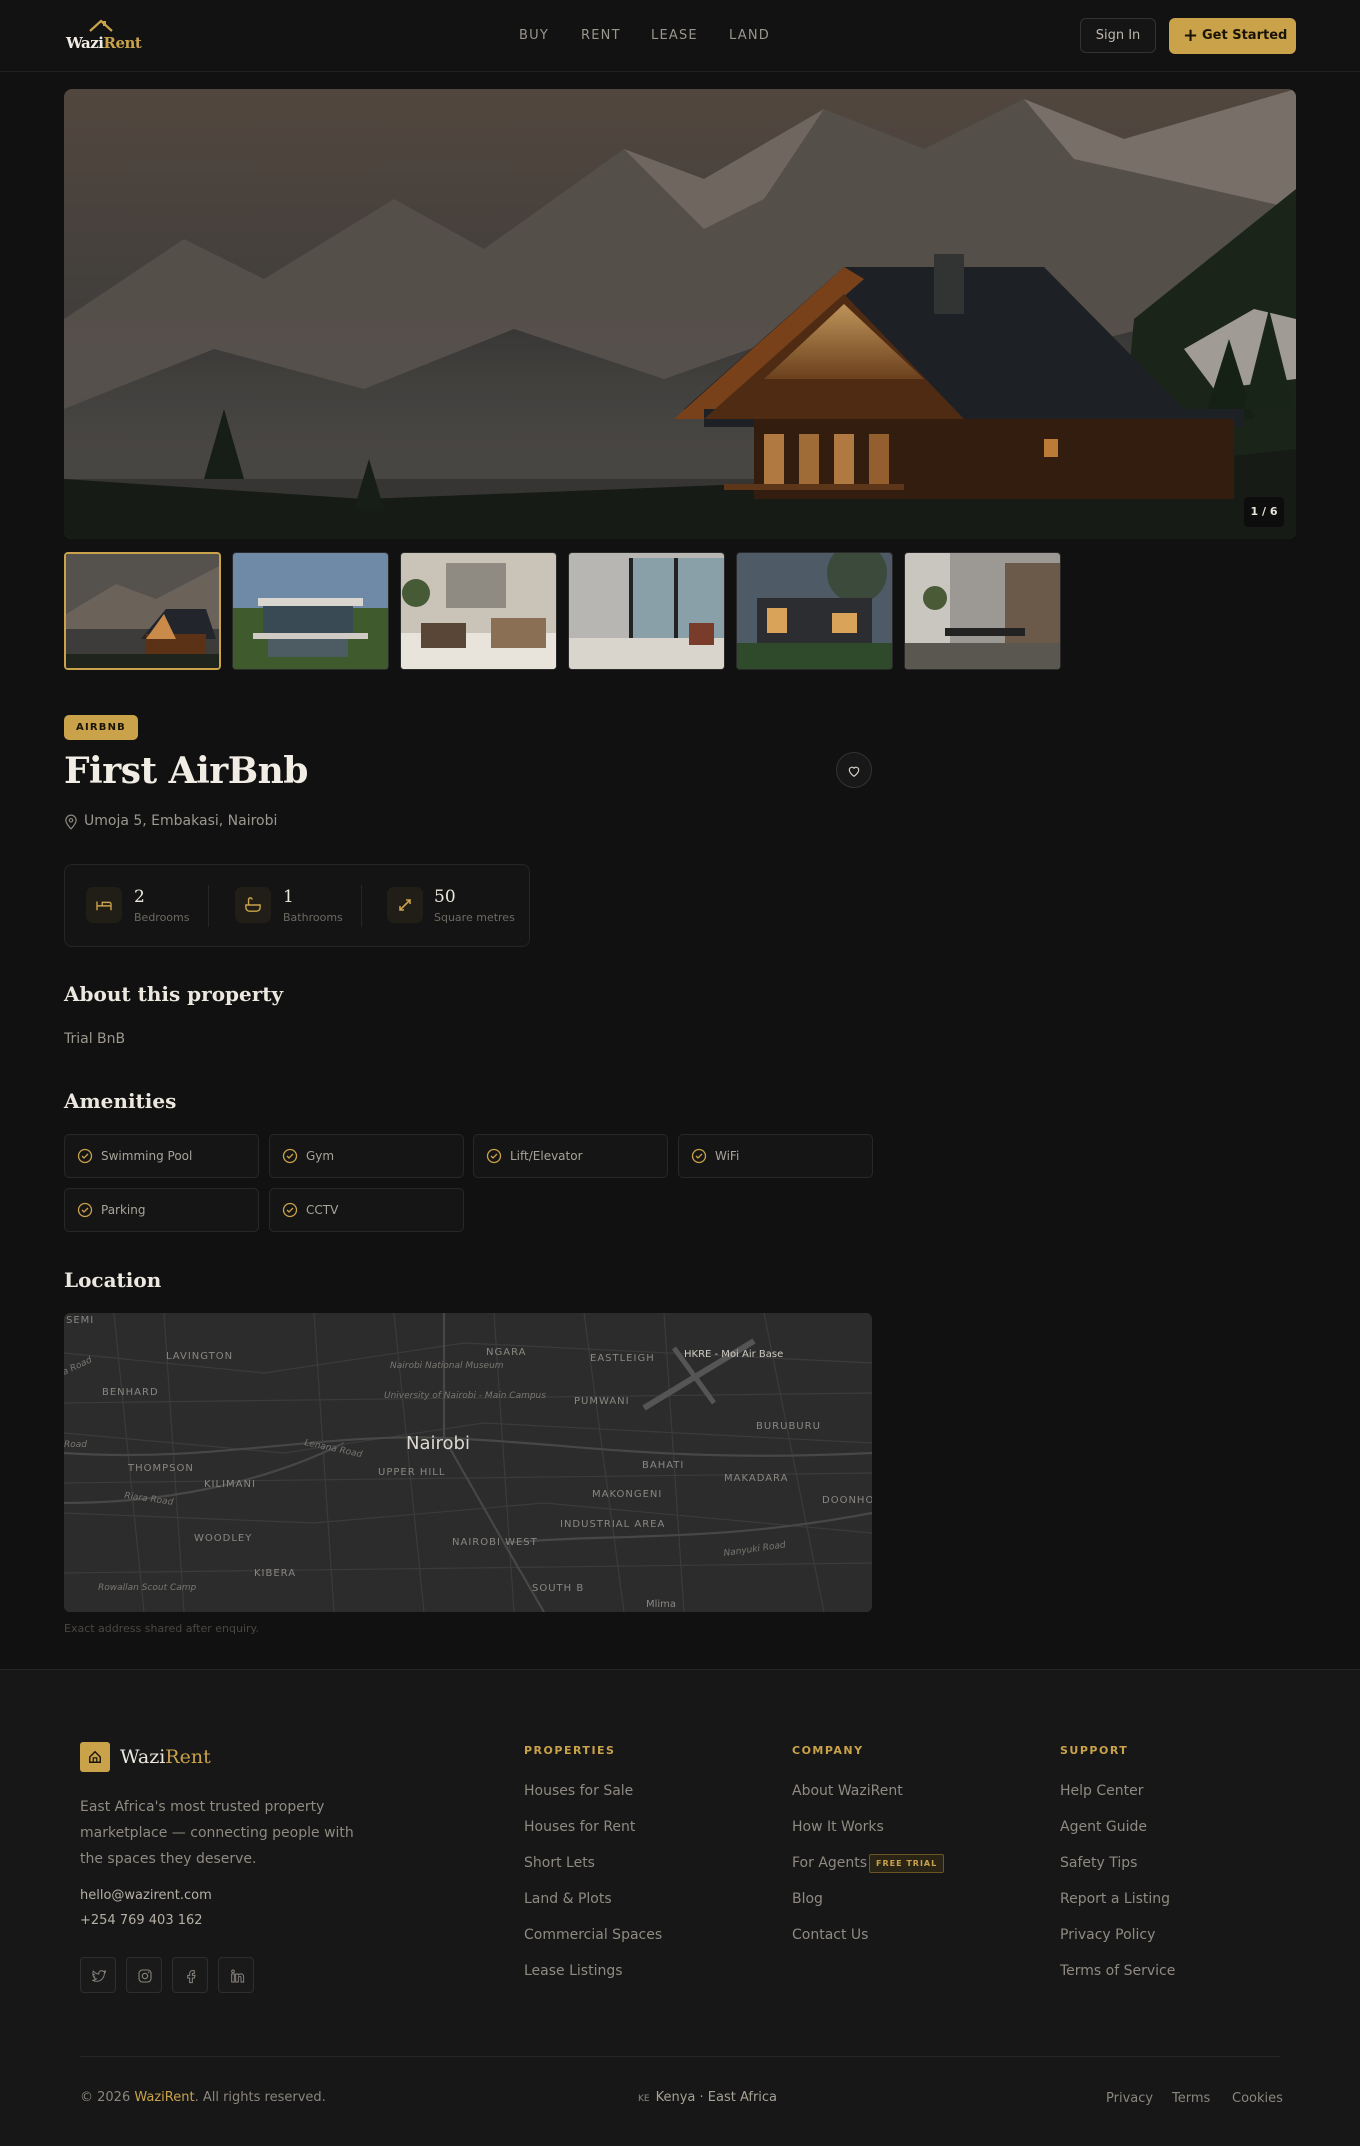 This screenshot has height=2146, width=1360. I want to click on map-label-bahati: BAHATI, so click(663, 1465).